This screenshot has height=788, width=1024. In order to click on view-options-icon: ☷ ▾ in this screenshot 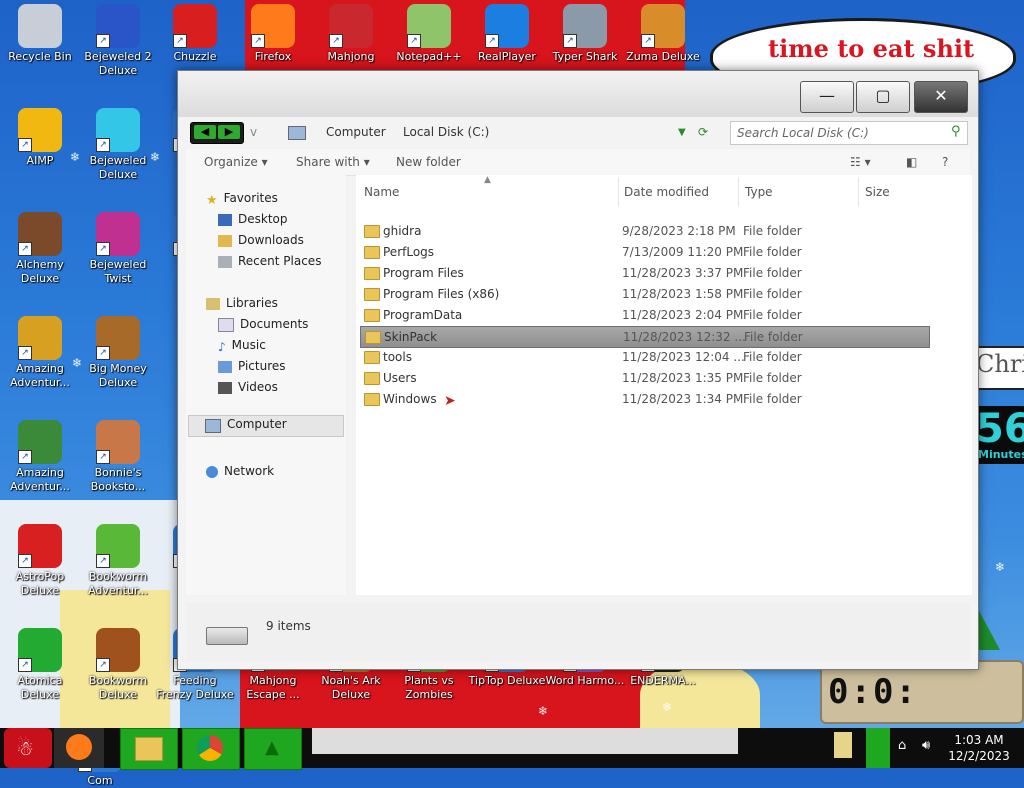, I will do `click(860, 162)`.